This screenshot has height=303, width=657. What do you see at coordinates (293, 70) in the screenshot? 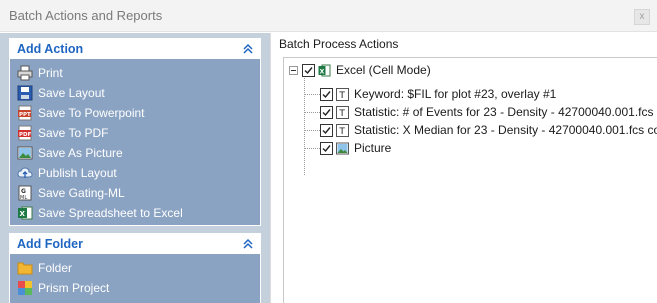
I see `collapse-toggle` at bounding box center [293, 70].